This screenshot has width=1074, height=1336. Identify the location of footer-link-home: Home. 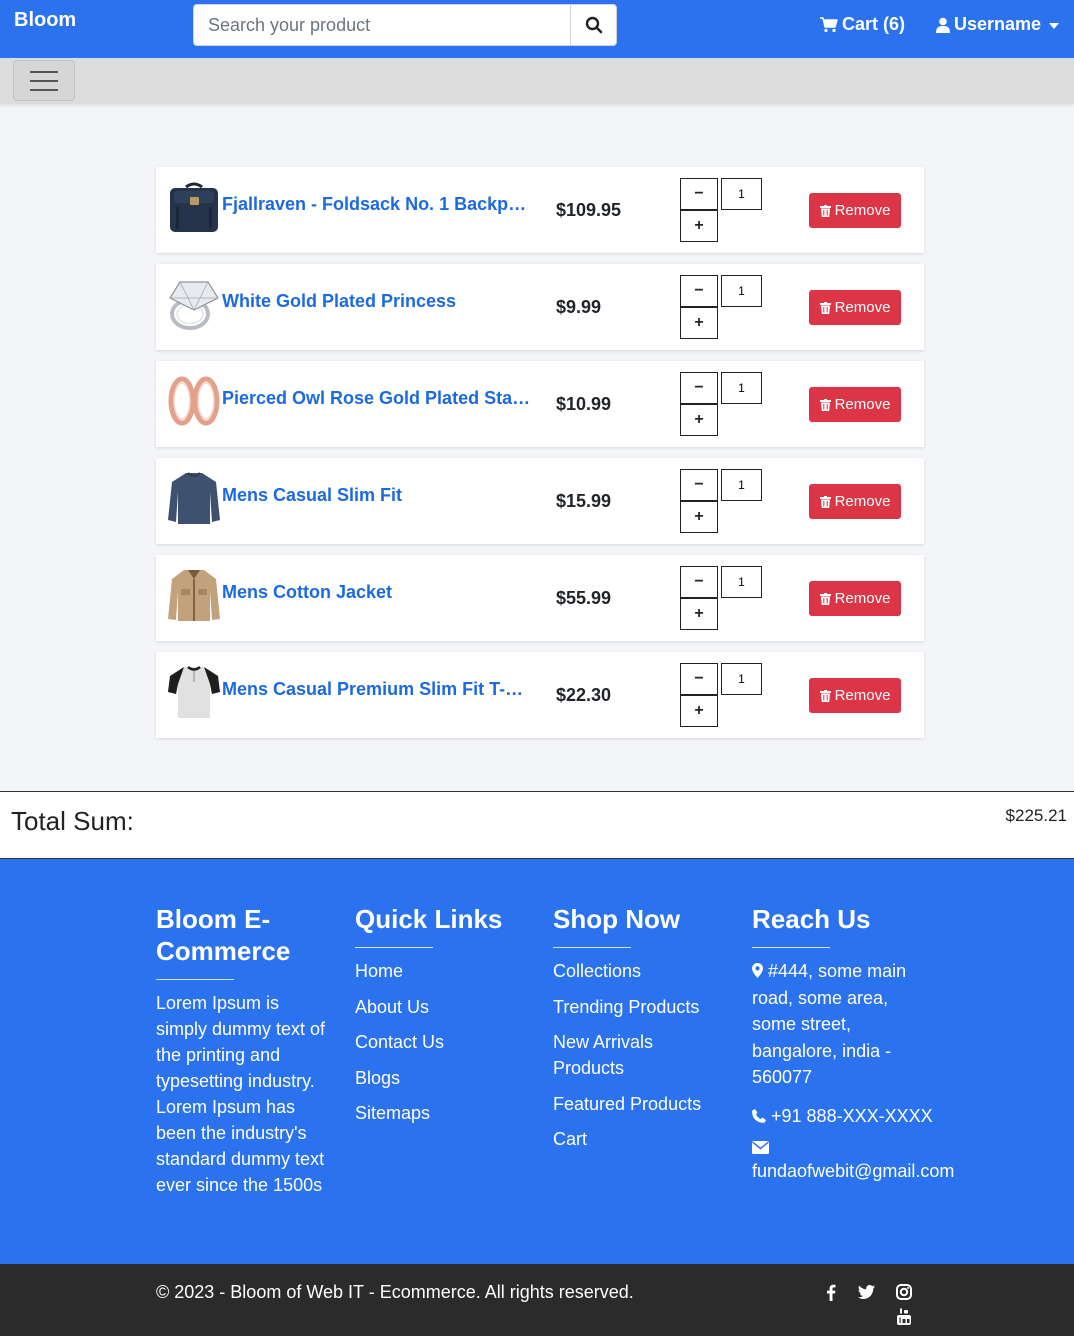
(445, 971).